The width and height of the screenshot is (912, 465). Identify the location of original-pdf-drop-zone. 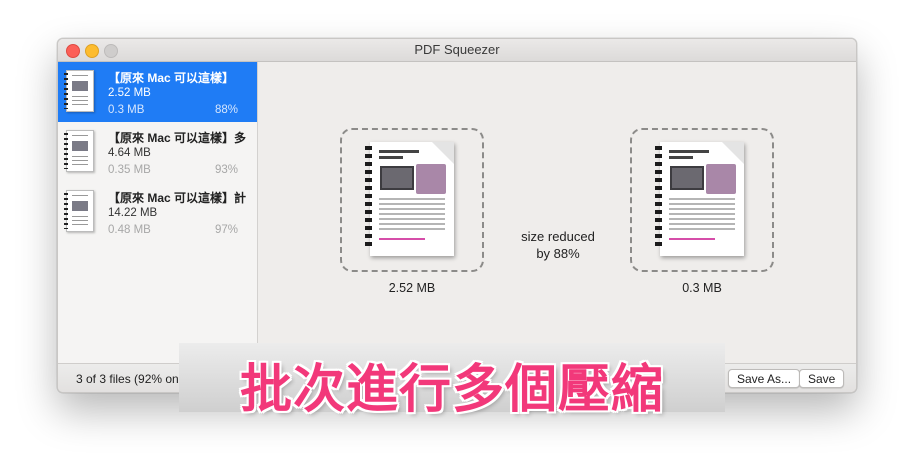
(412, 200).